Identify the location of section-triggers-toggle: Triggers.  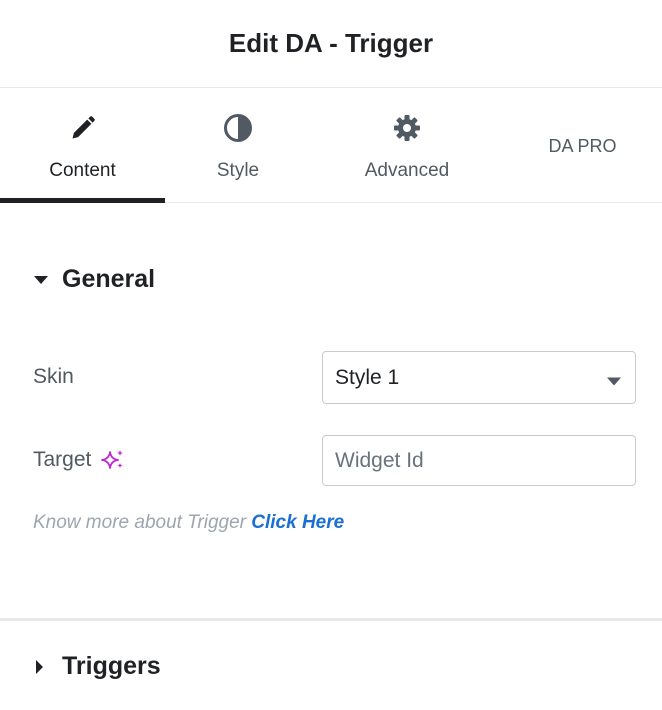
(97, 666).